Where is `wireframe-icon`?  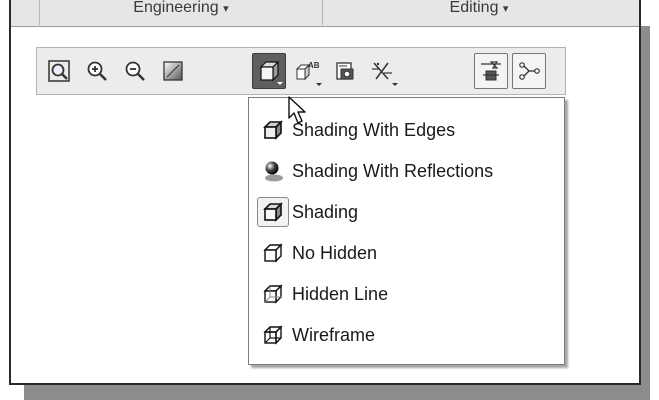 wireframe-icon is located at coordinates (273, 335).